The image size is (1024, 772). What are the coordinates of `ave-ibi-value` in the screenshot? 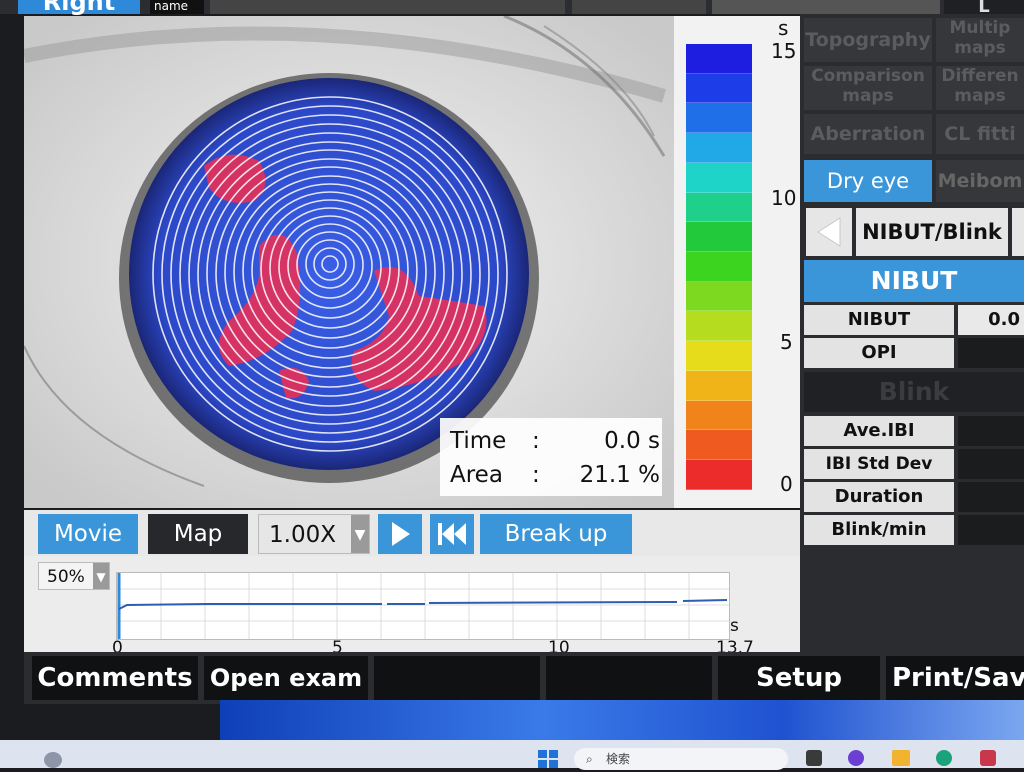 It's located at (991, 431).